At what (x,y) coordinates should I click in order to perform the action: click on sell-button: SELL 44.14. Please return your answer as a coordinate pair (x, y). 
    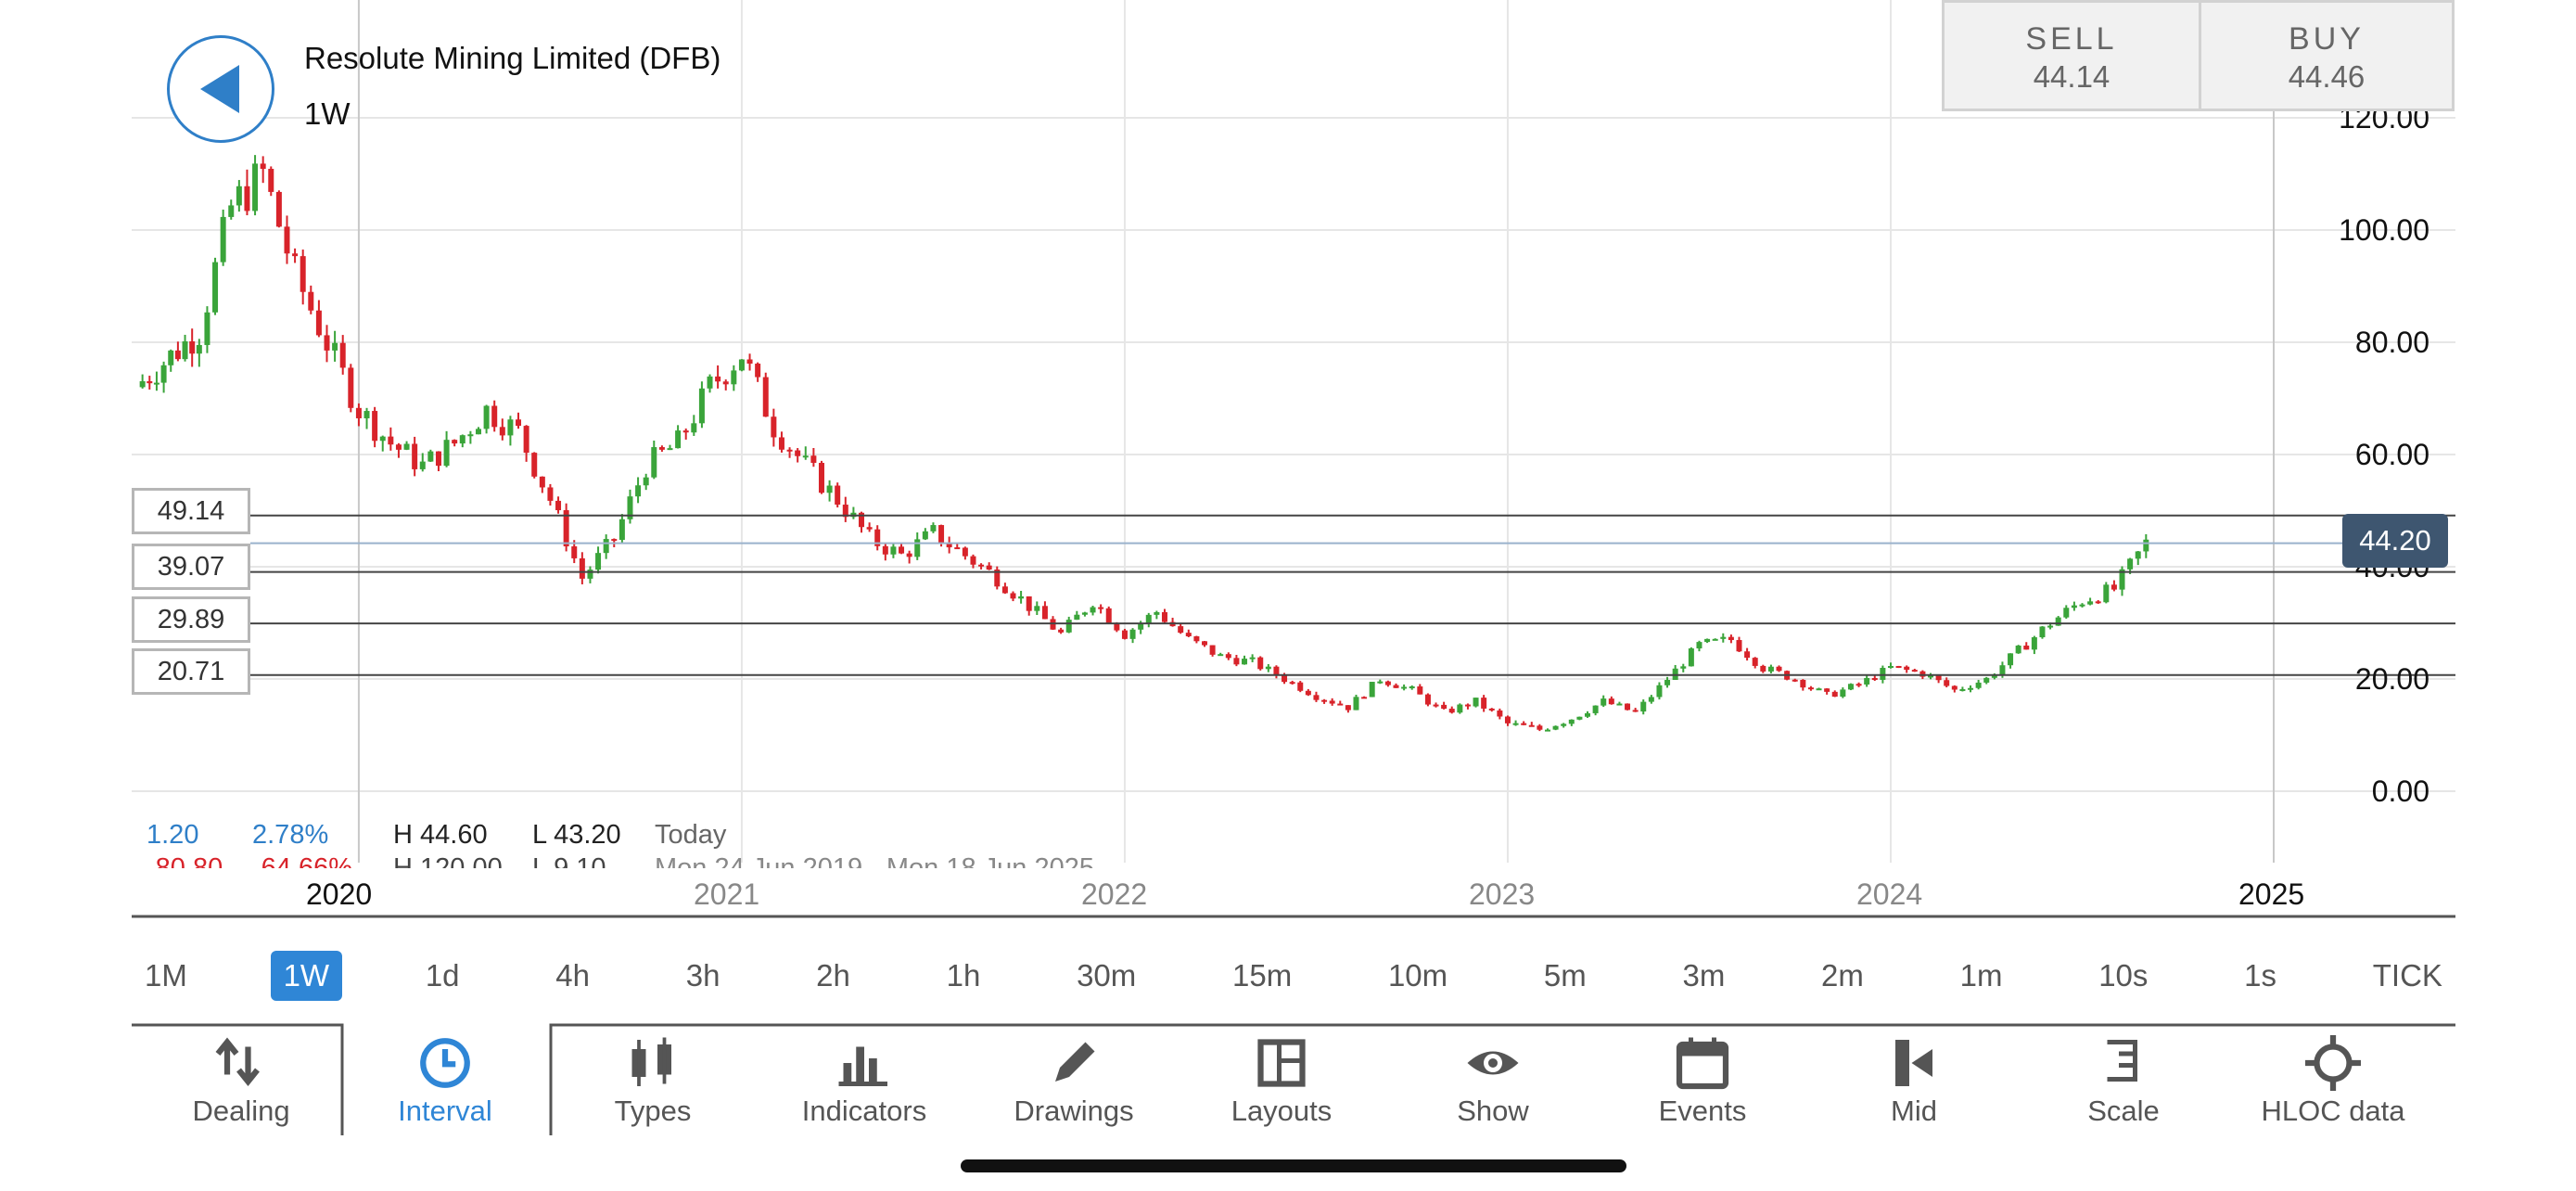
    Looking at the image, I should click on (2071, 55).